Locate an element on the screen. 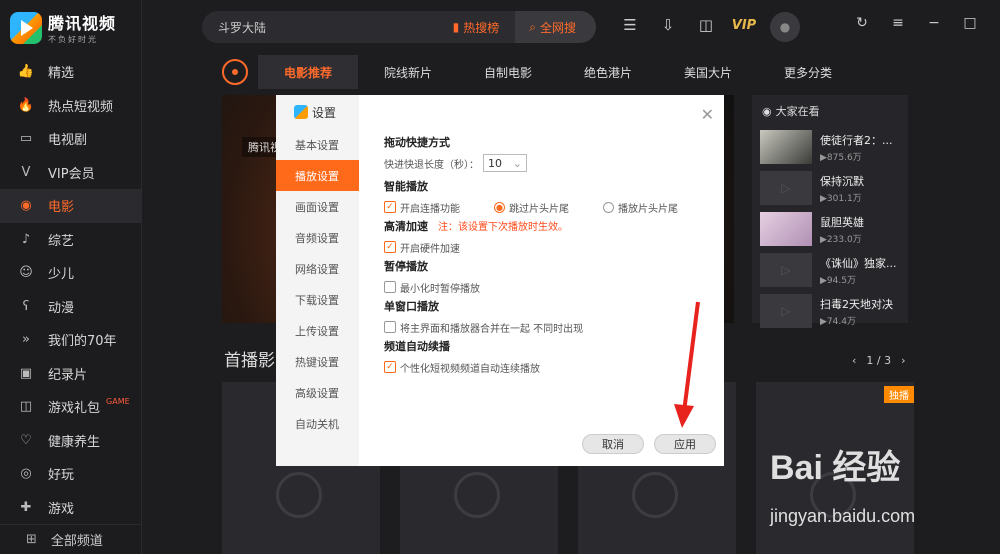 Image resolution: width=1000 pixels, height=554 pixels. category-tab: 绝色港片 is located at coordinates (608, 72).